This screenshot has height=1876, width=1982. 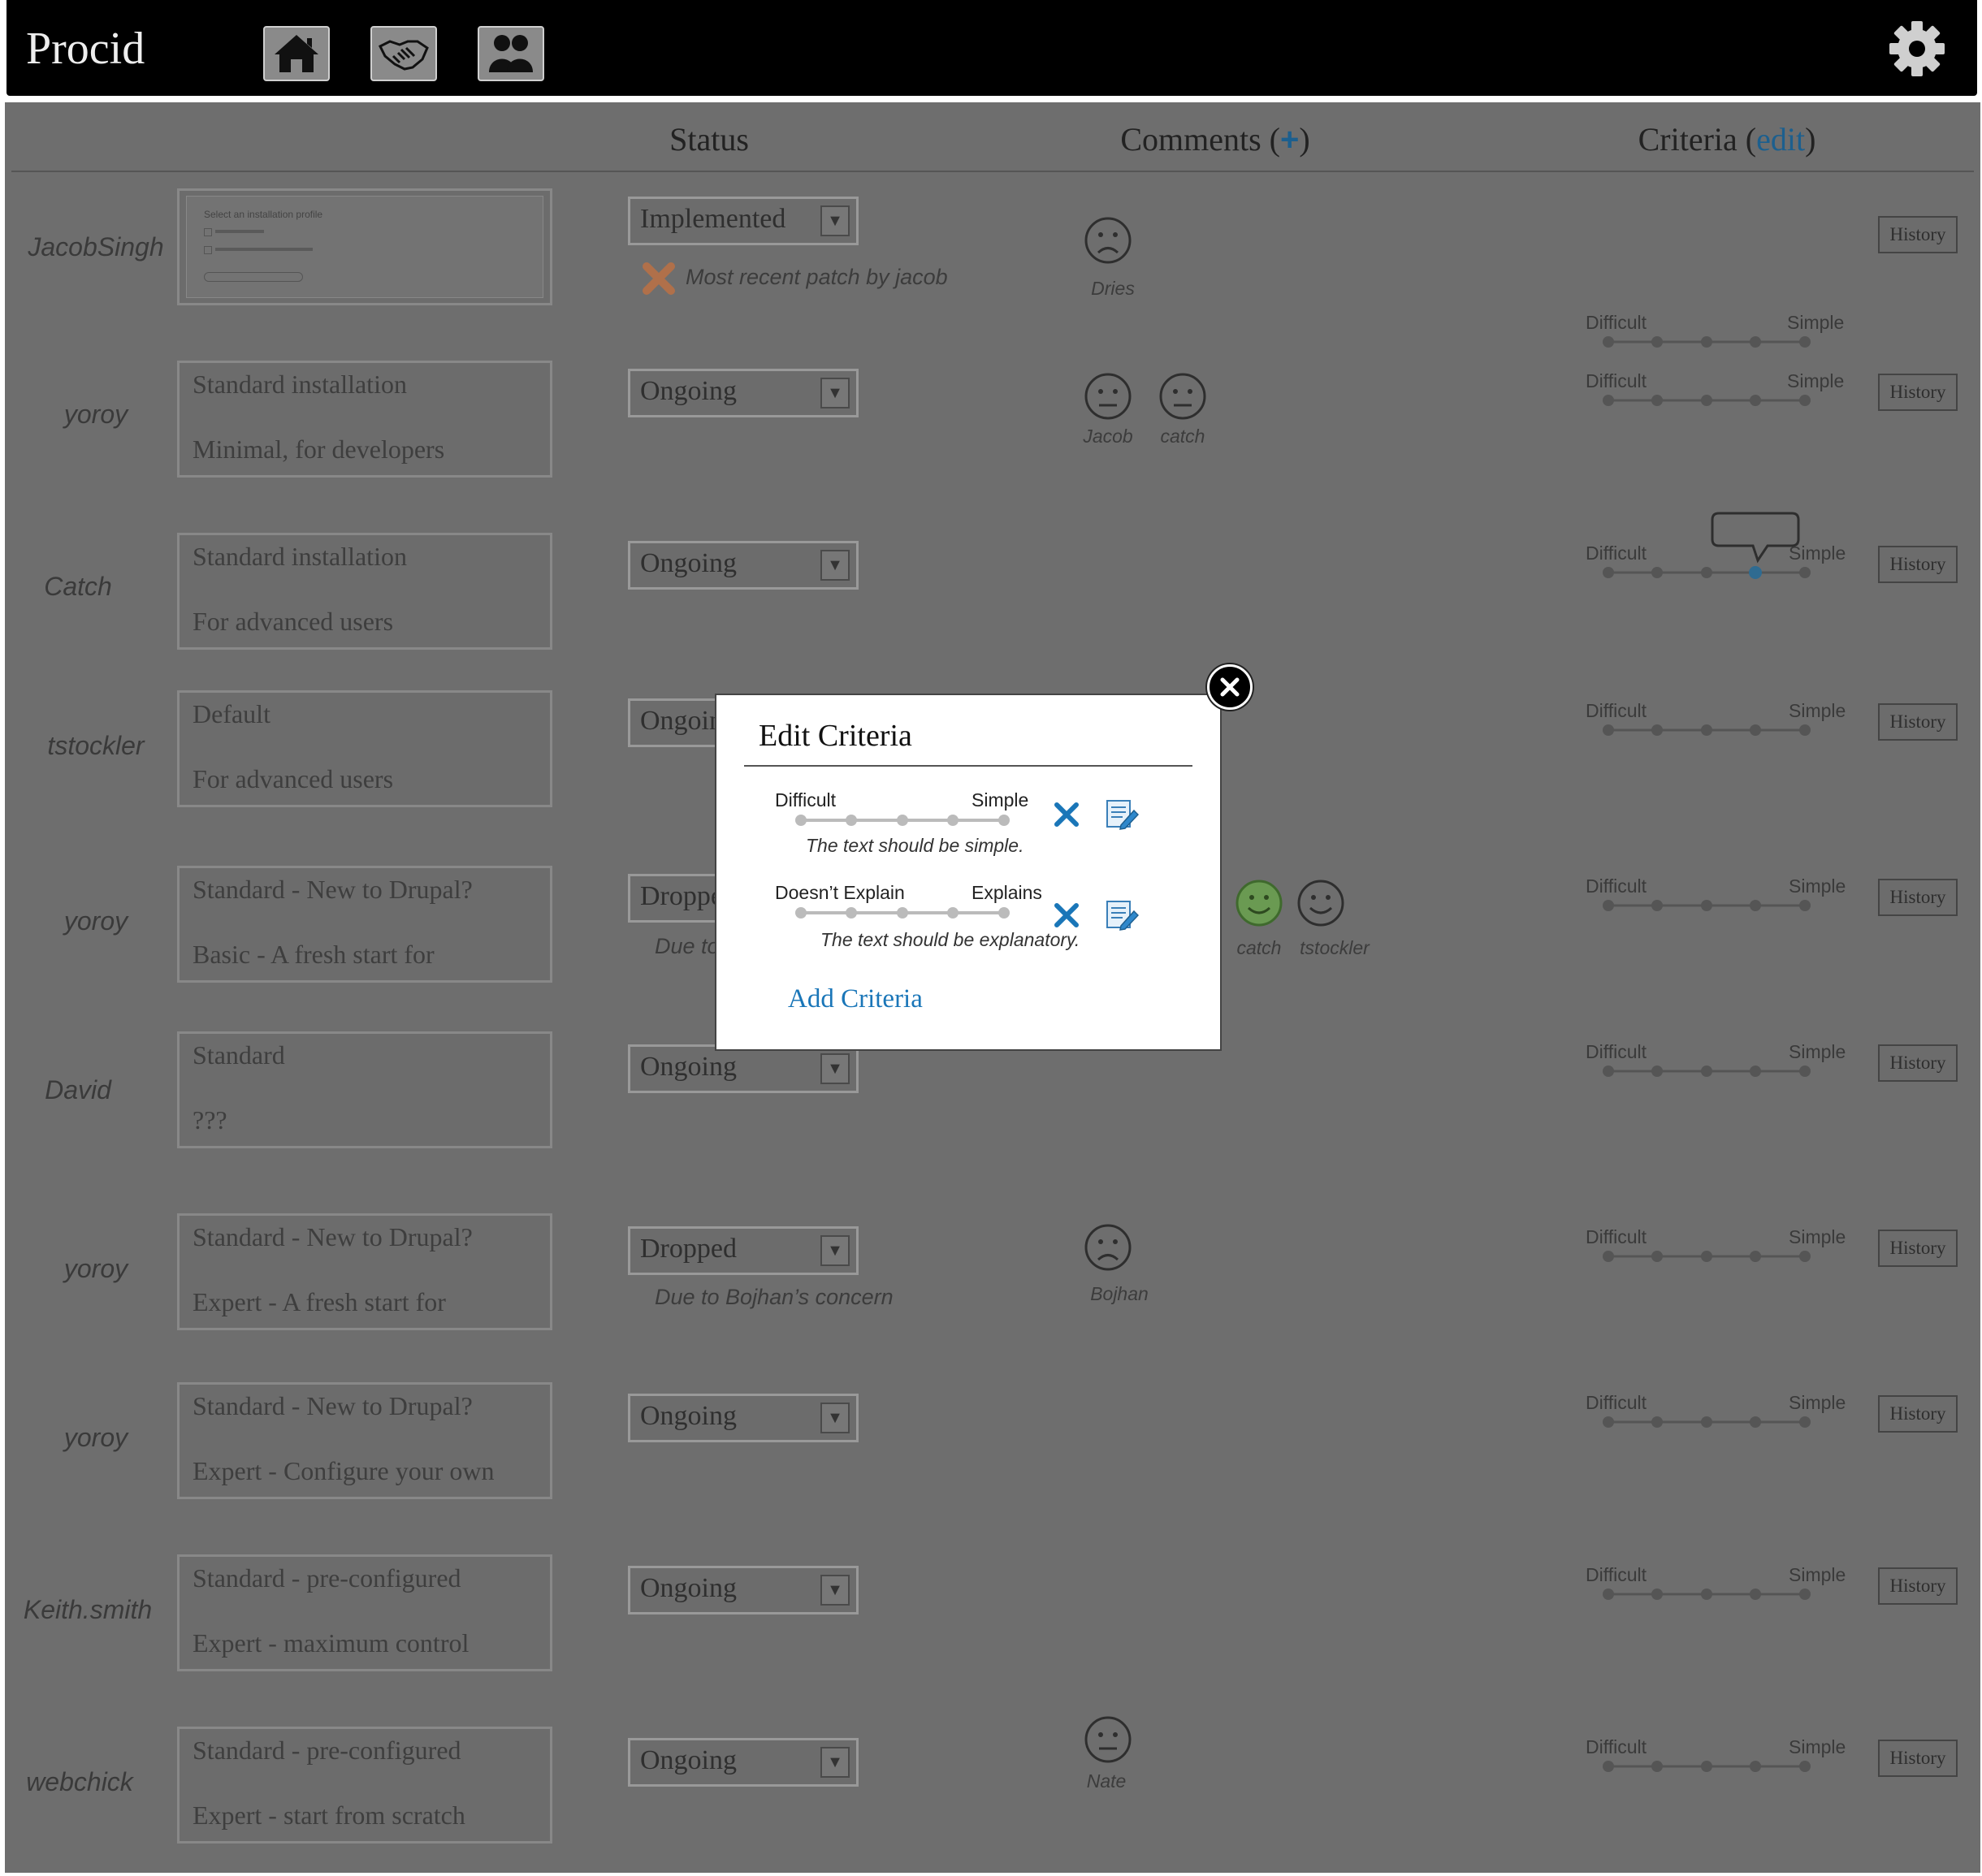 I want to click on commenter-name: Nate, so click(x=1106, y=1781).